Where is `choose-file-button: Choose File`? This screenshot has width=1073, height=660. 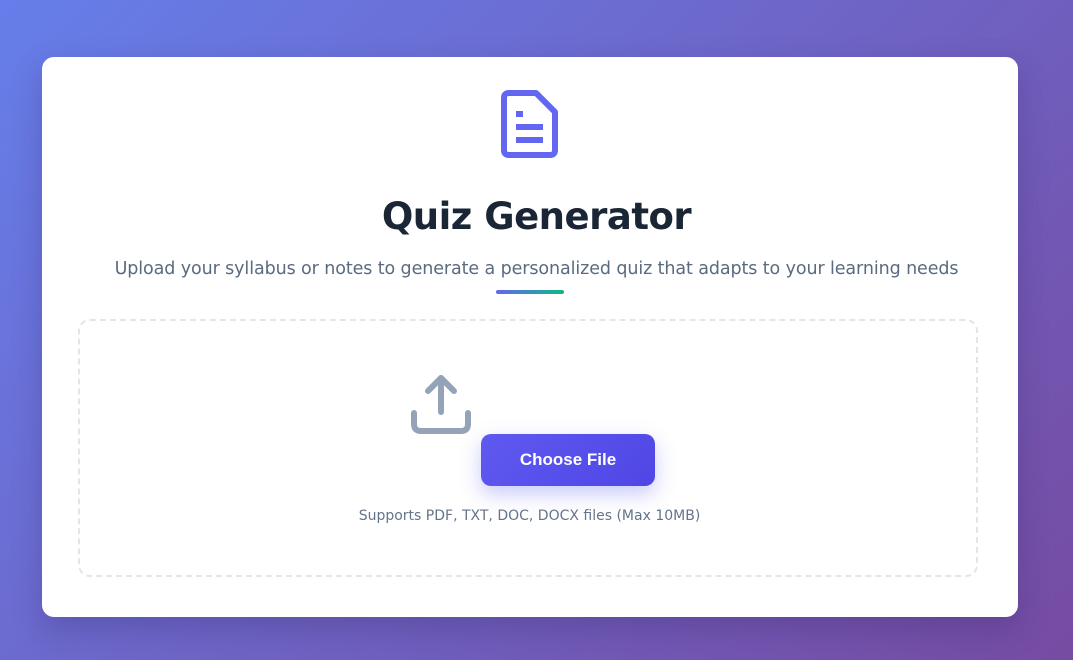 choose-file-button: Choose File is located at coordinates (568, 460).